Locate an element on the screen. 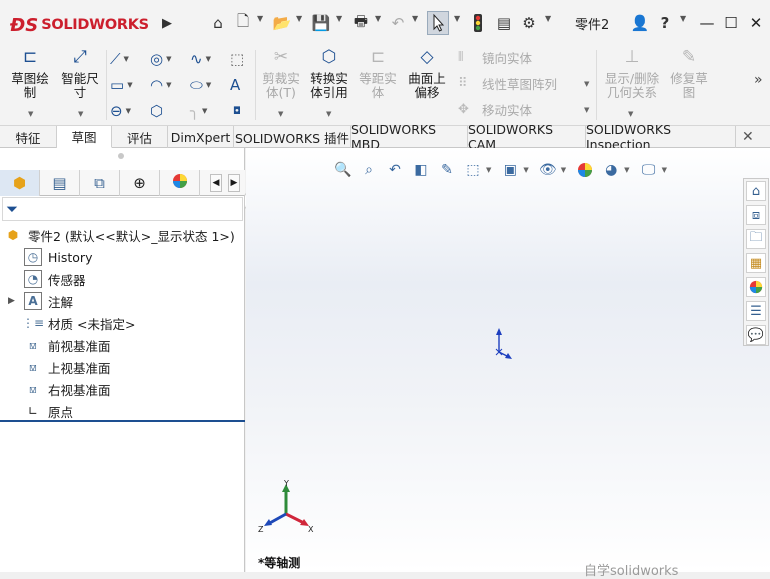 The image size is (770, 579). slot-tool: ⊖ ▼ is located at coordinates (120, 111).